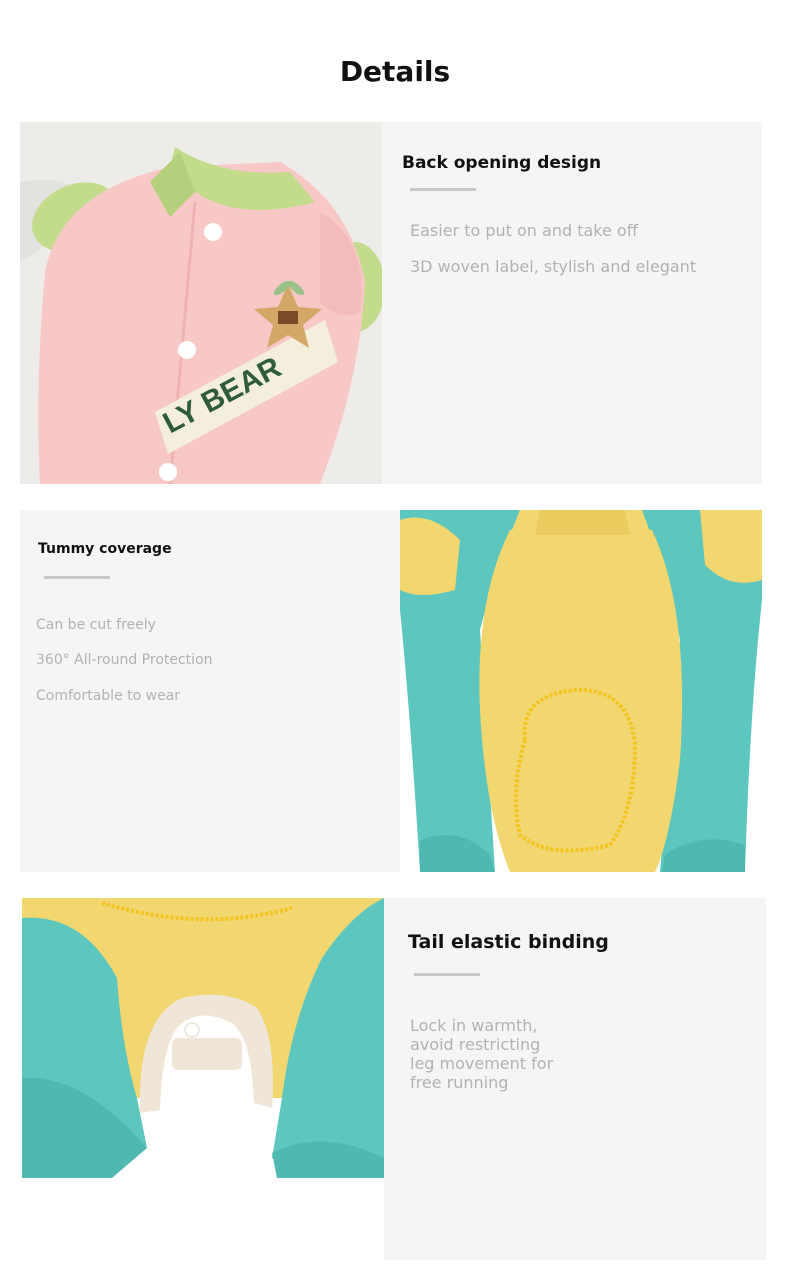 This screenshot has height=1282, width=790. I want to click on section-back-opening-panel, so click(572, 303).